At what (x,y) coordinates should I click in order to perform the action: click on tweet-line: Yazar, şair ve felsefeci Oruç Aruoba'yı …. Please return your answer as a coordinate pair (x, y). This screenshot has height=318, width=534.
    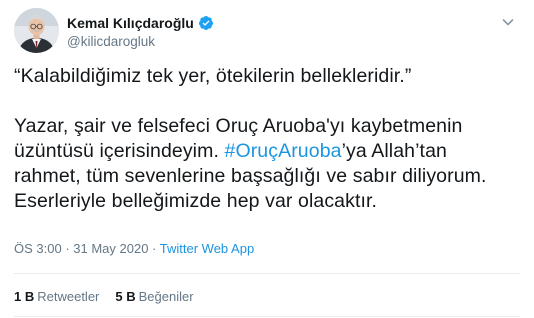
    Looking at the image, I should click on (238, 126).